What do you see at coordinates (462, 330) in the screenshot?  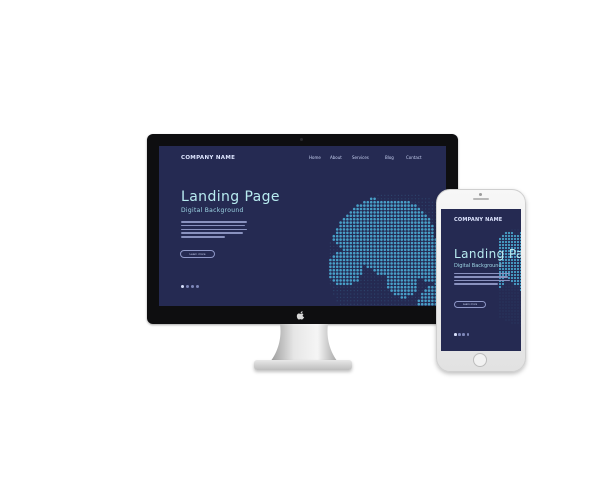 I see `mobile-slide-indicator` at bounding box center [462, 330].